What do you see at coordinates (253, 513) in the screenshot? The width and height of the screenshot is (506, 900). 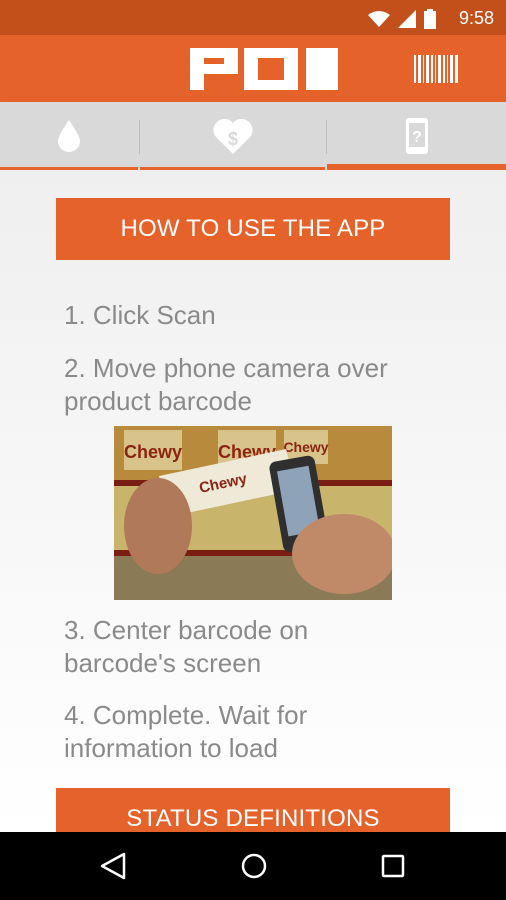 I see `scan-example-photo: Chewy Chewy Chewy Chewy` at bounding box center [253, 513].